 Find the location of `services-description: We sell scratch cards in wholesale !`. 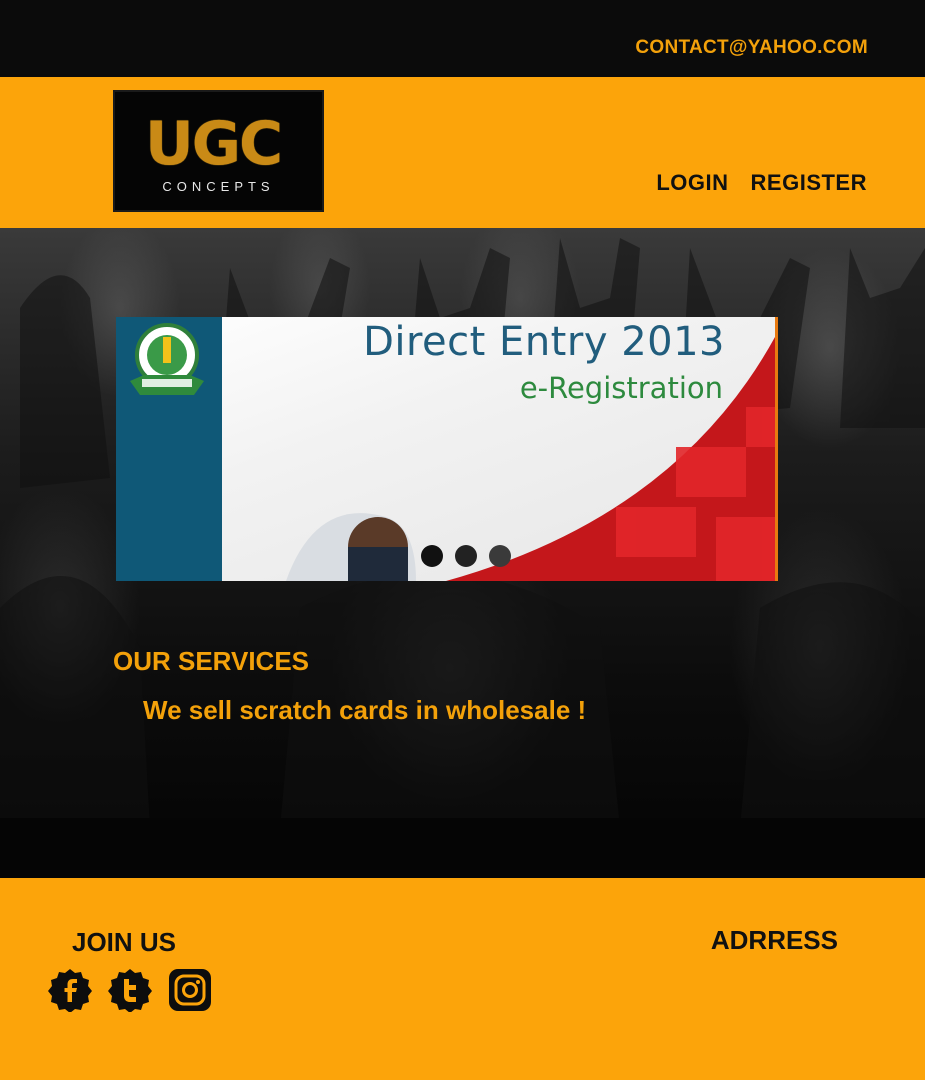

services-description: We sell scratch cards in wholesale ! is located at coordinates (365, 710).